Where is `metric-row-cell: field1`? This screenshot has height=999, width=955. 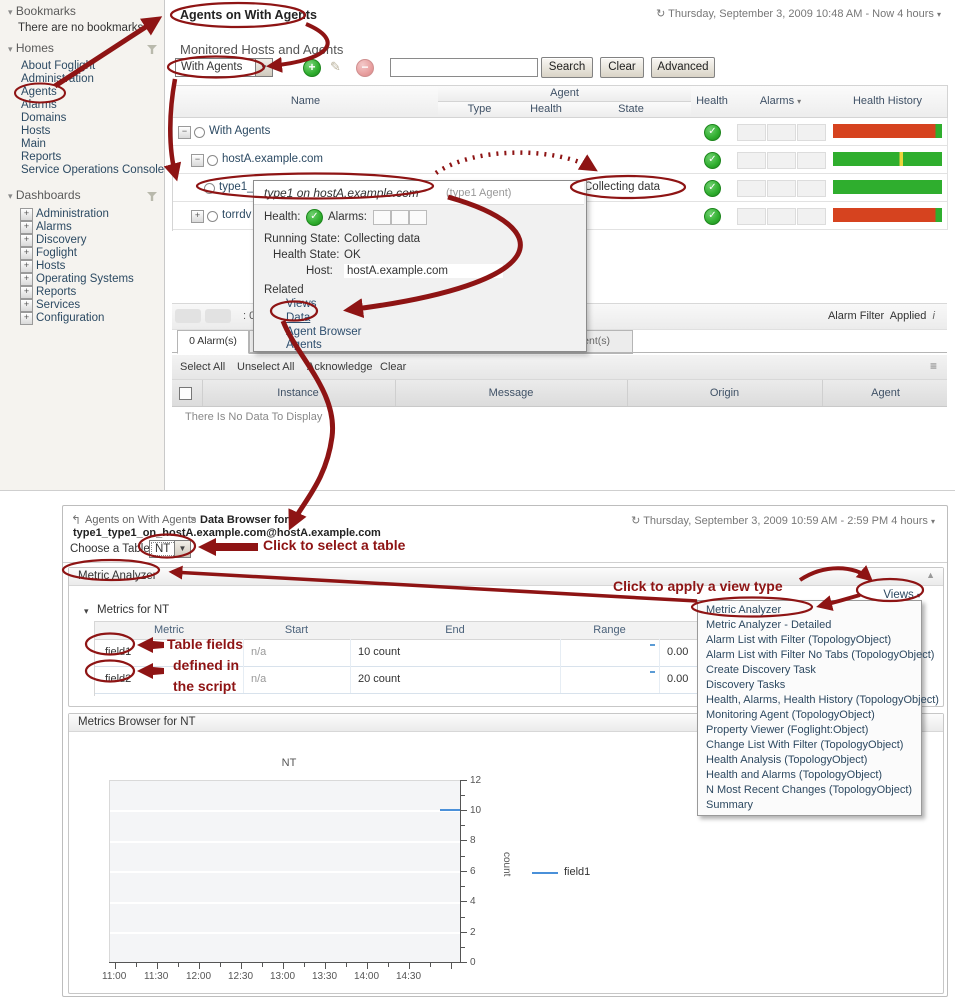
metric-row-cell: field1 is located at coordinates (169, 653).